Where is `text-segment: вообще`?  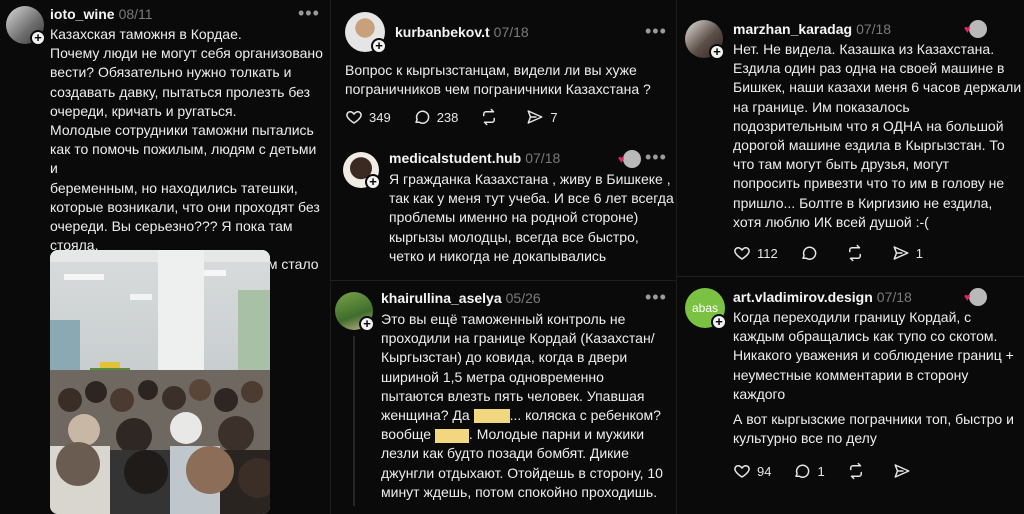
text-segment: вообще is located at coordinates (406, 434).